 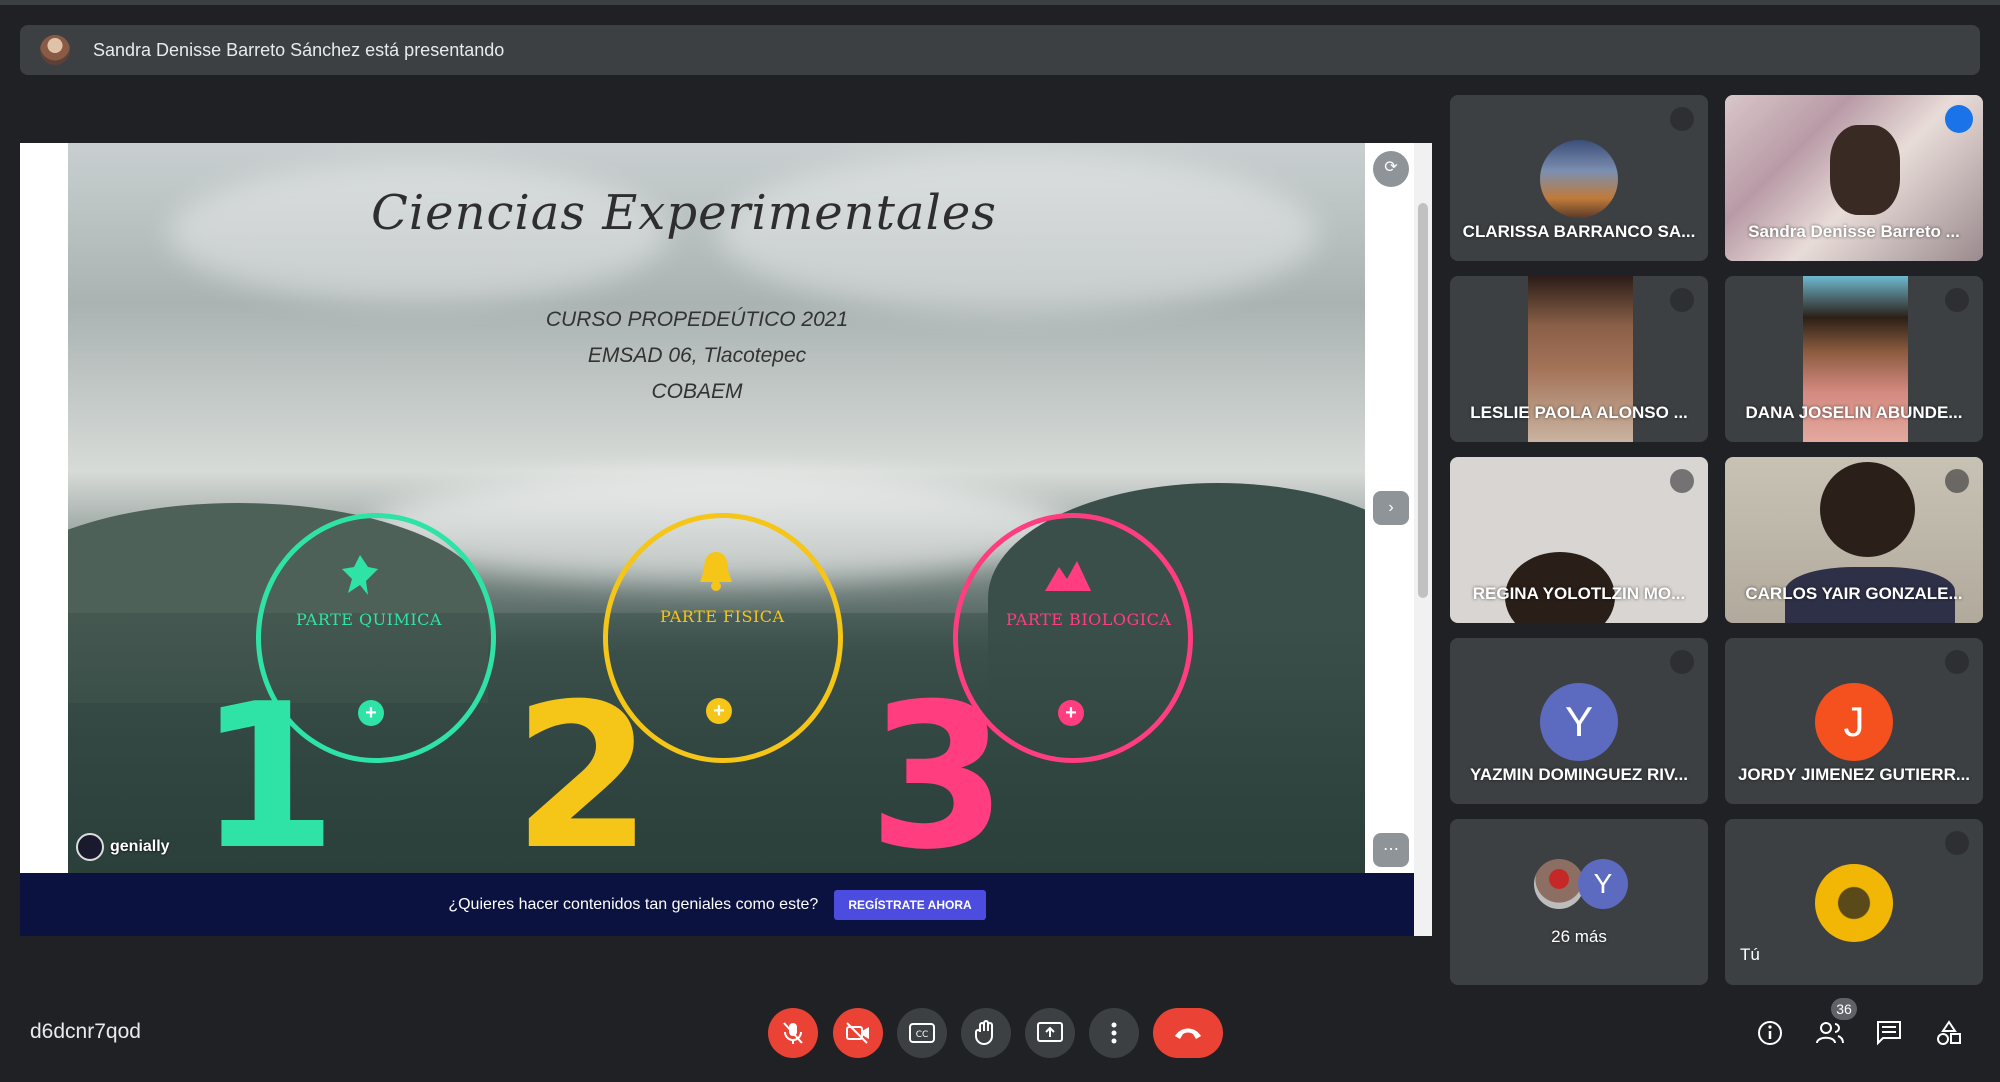 I want to click on meeting-code: d6dcnr7qod, so click(x=85, y=1031).